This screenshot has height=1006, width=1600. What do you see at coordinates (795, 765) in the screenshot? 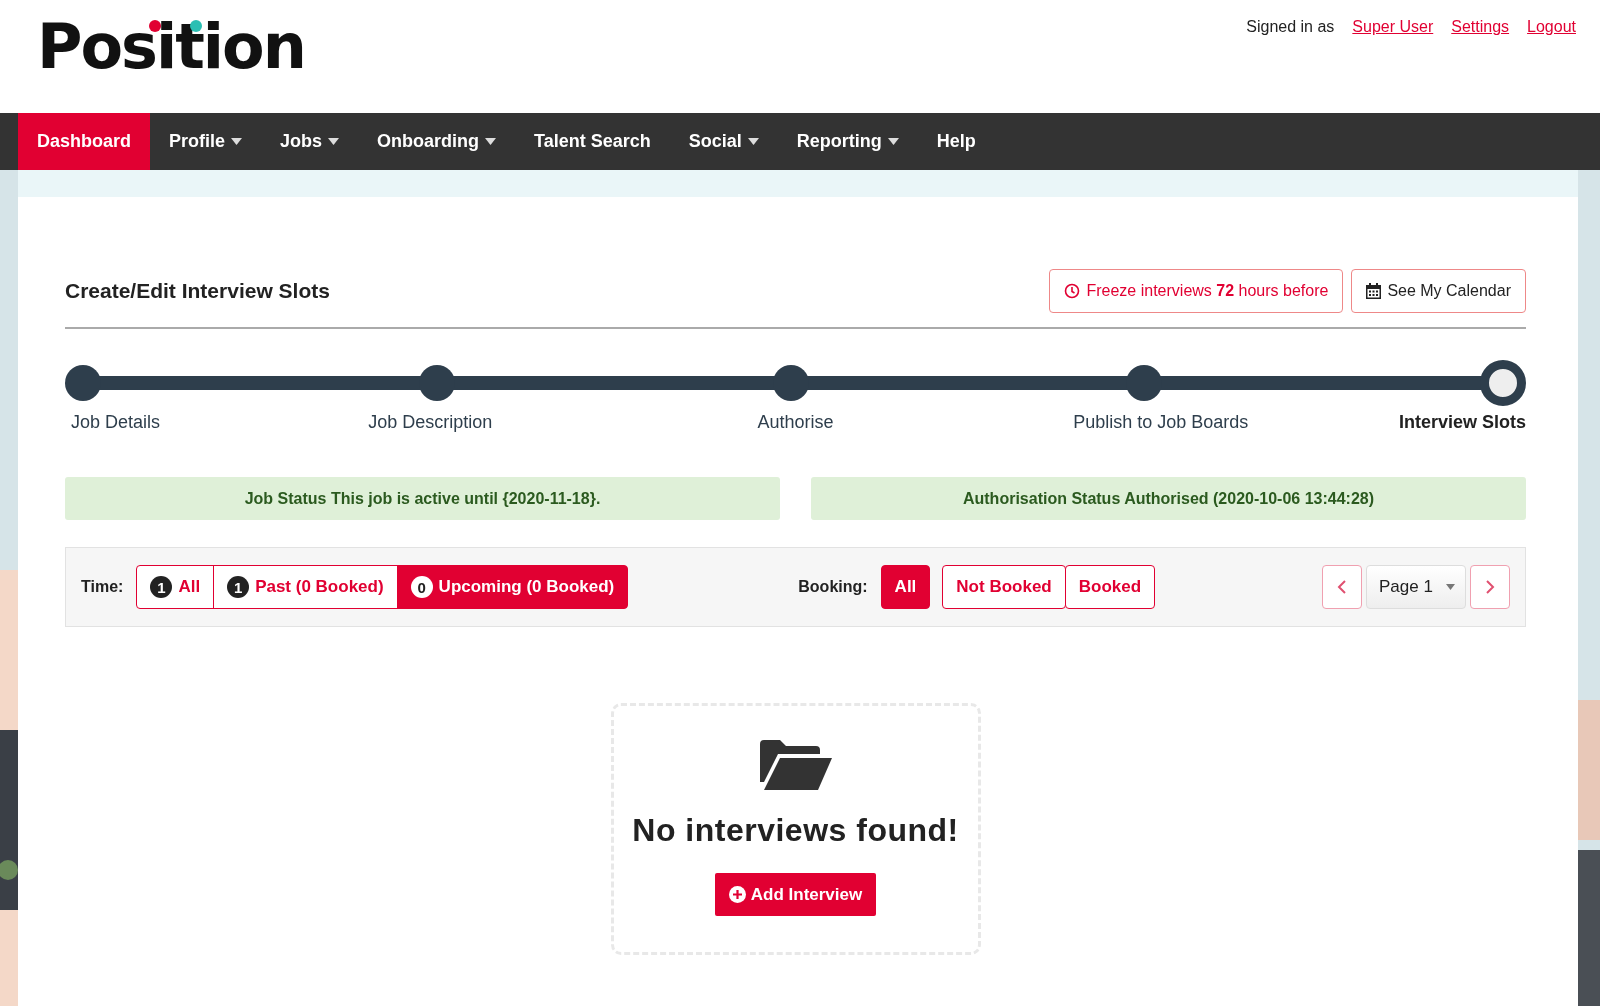
I see `folder-icon` at bounding box center [795, 765].